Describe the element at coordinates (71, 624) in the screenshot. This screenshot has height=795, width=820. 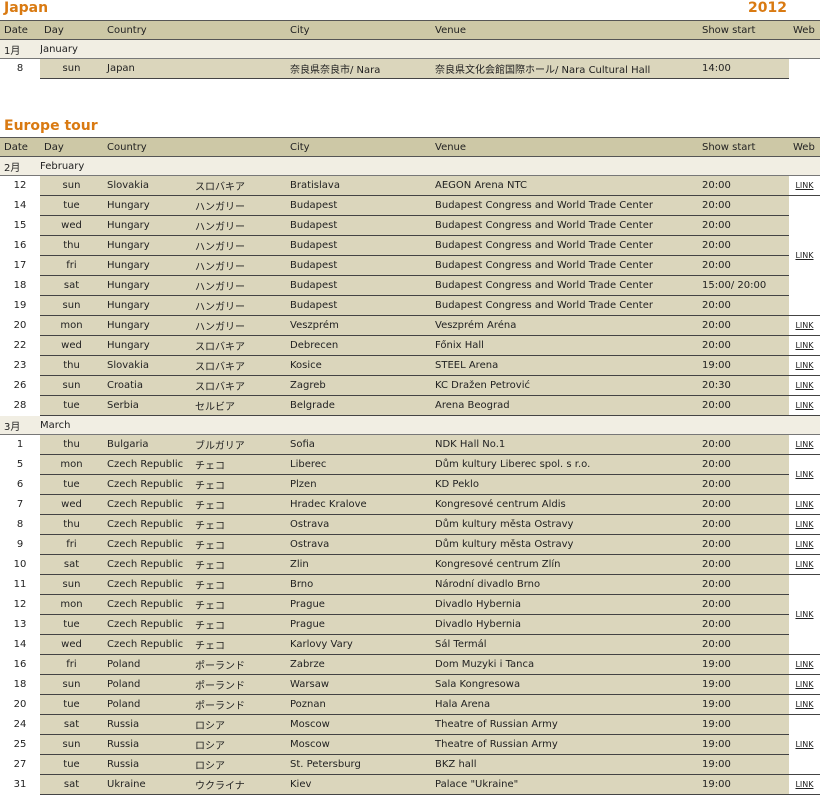
I see `day-cell: tue` at that location.